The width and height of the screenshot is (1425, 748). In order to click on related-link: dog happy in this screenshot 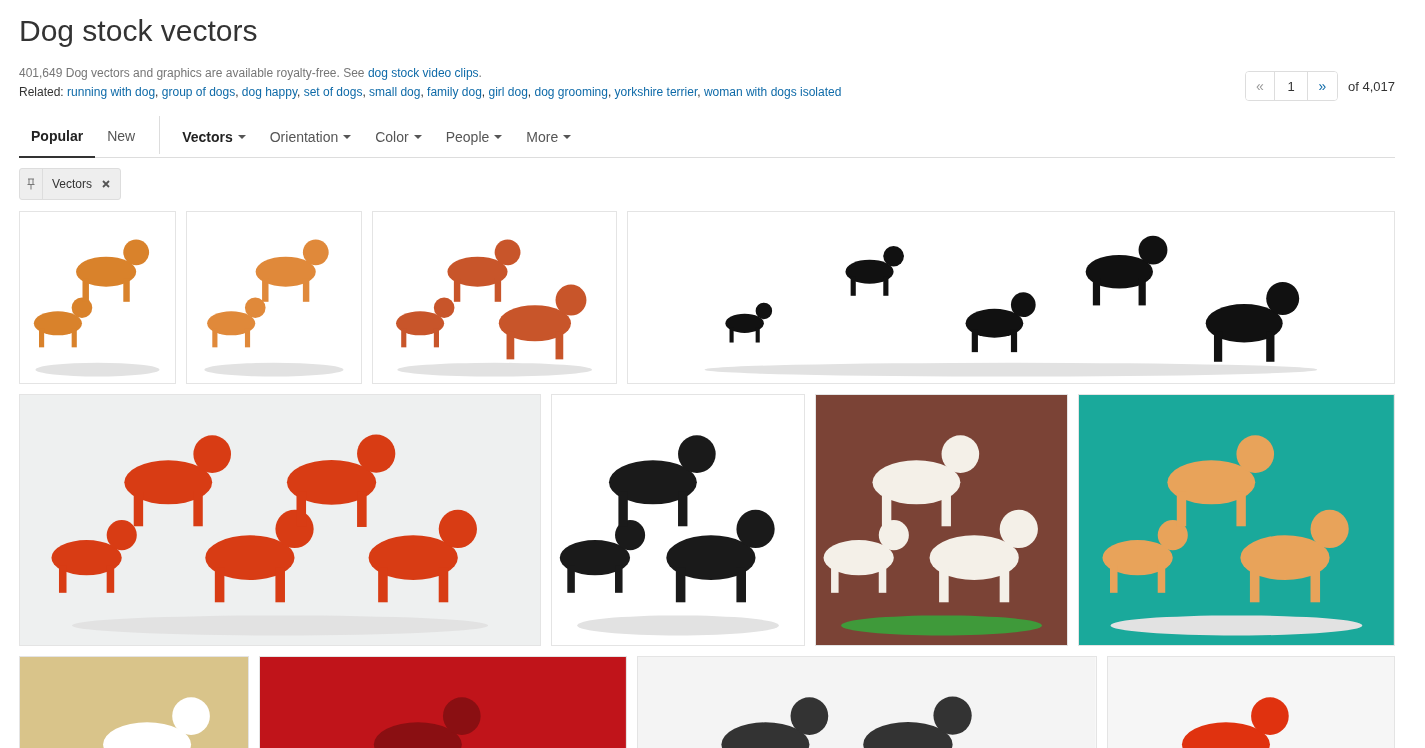, I will do `click(269, 92)`.